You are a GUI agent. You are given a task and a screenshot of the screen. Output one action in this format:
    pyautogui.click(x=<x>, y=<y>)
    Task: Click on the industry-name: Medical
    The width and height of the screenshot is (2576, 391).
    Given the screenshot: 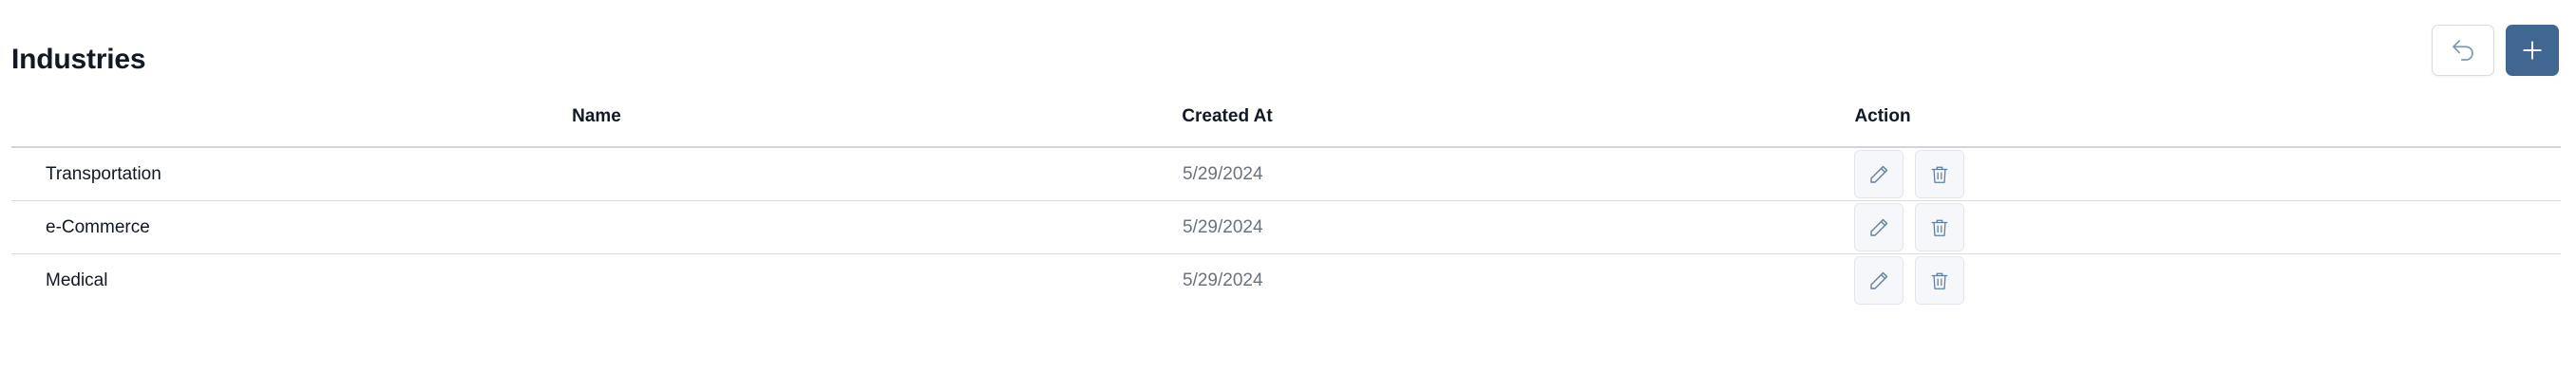 What is the action you would take?
    pyautogui.click(x=77, y=280)
    